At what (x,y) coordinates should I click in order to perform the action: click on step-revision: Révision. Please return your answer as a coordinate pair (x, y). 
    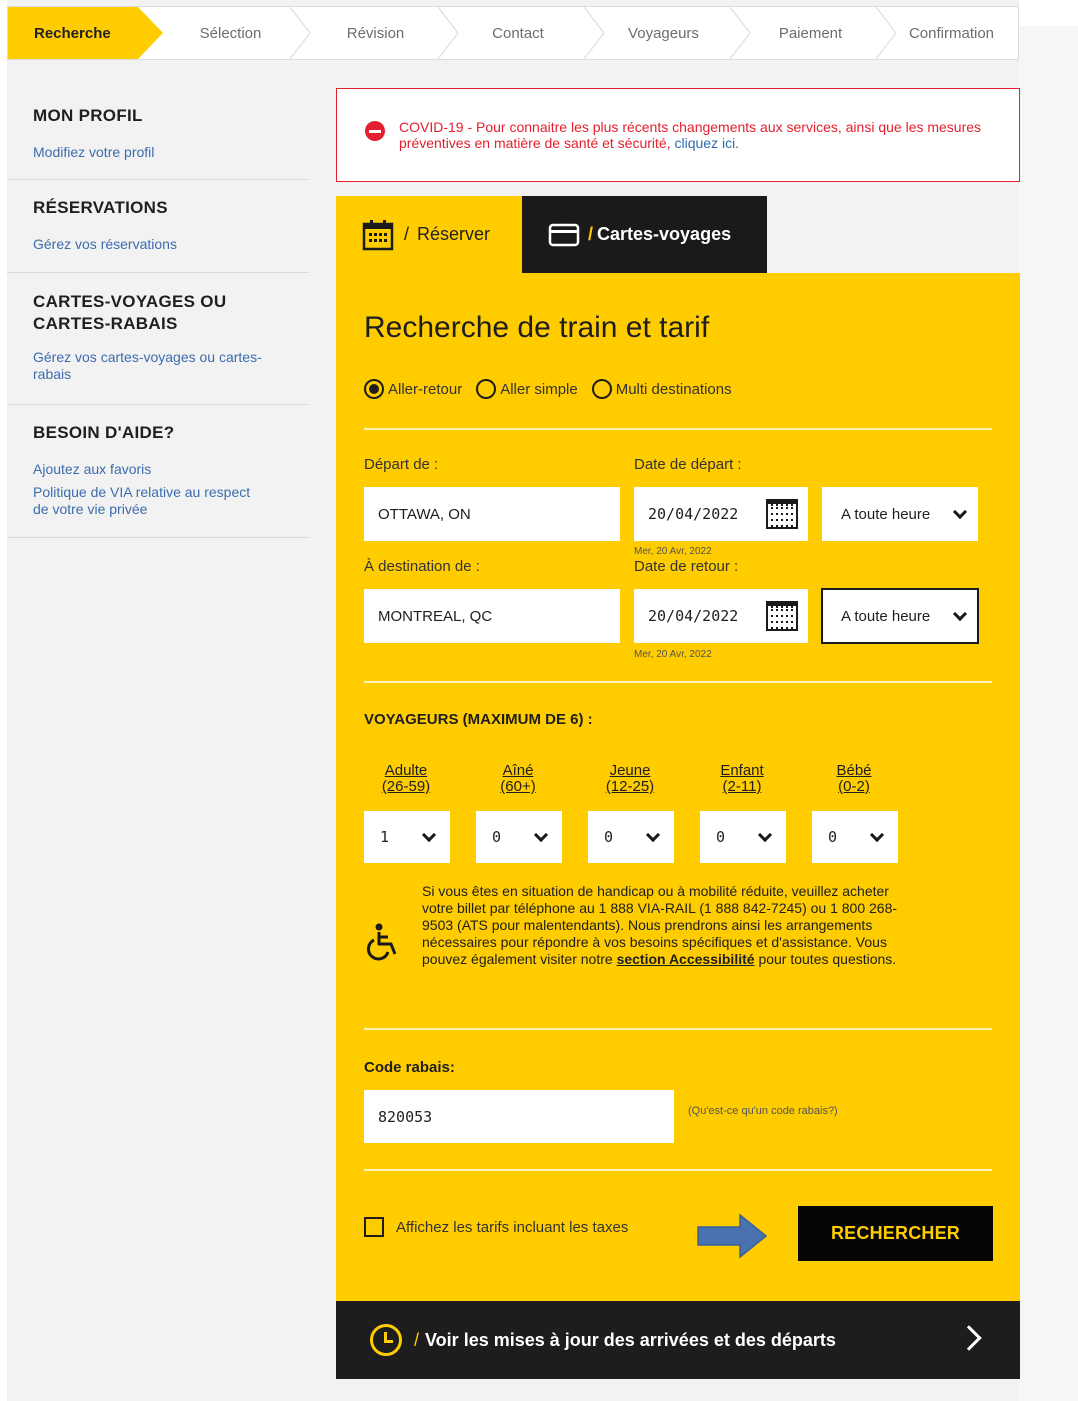
    Looking at the image, I should click on (375, 33).